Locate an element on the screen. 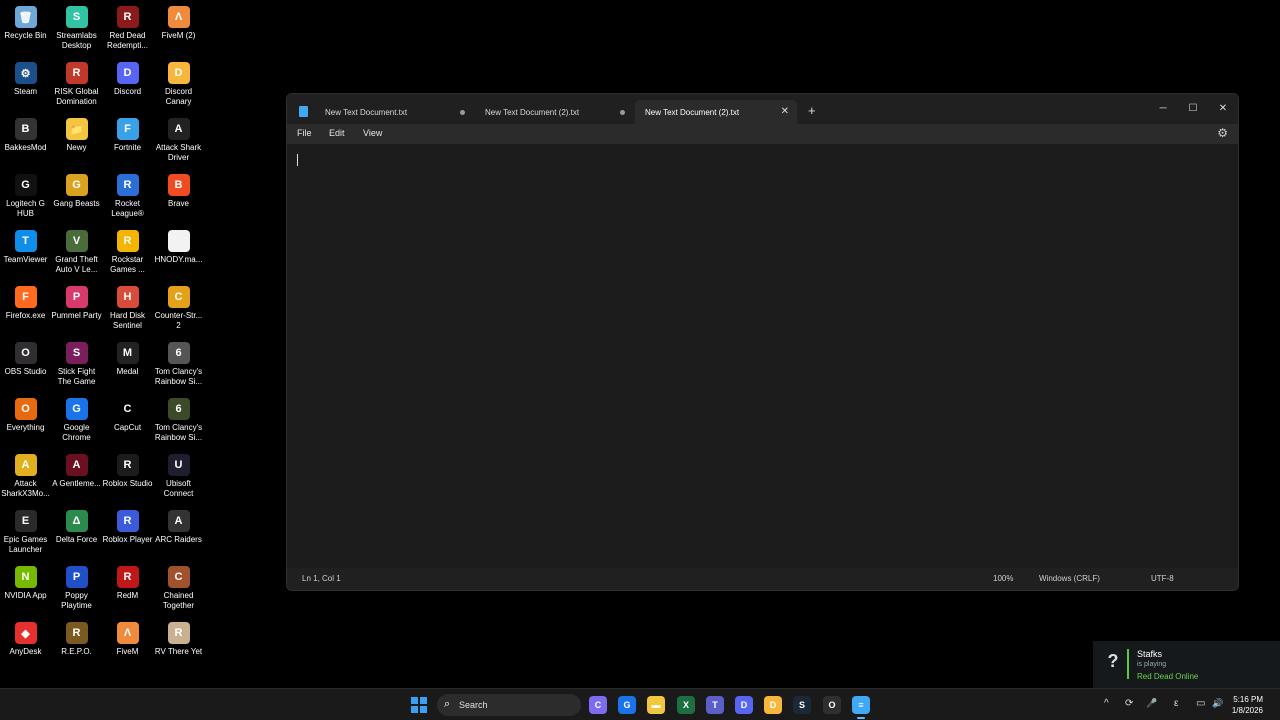 This screenshot has height=720, width=1280. desktop-icon-counter-str-2: C Counter-Str... 2 is located at coordinates (178, 310).